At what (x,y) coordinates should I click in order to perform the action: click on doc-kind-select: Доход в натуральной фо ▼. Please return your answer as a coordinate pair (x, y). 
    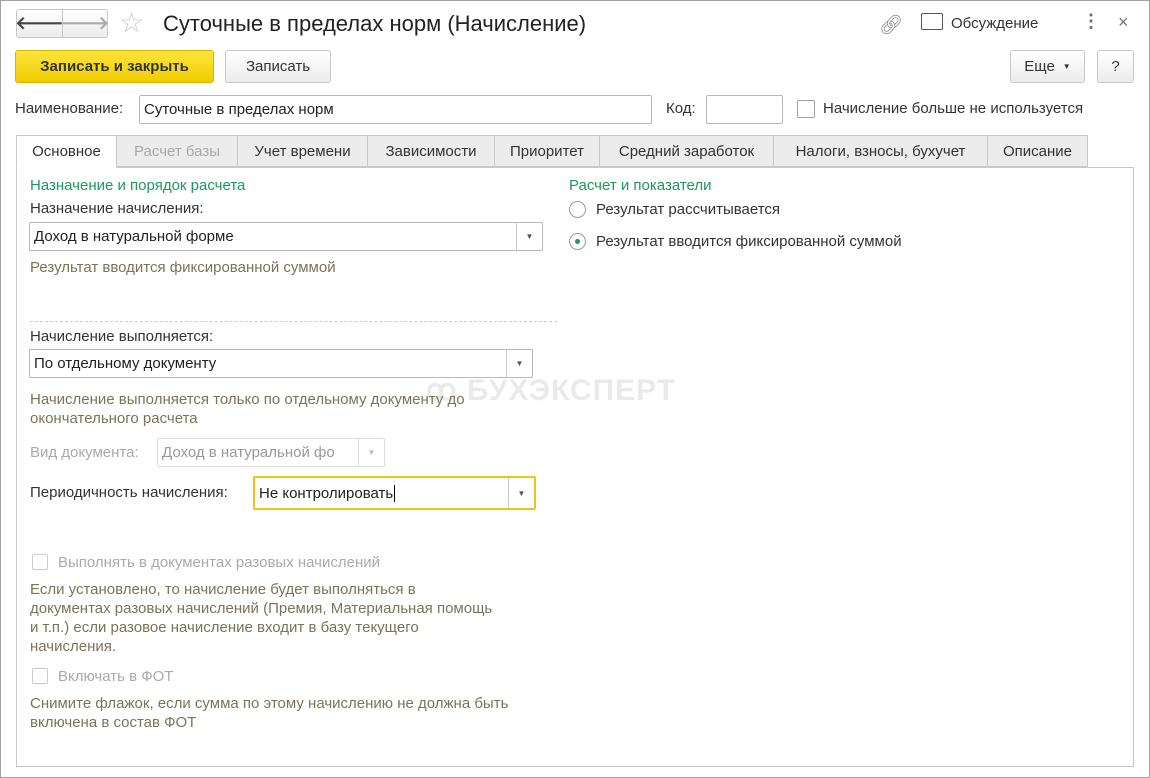
    Looking at the image, I should click on (271, 452).